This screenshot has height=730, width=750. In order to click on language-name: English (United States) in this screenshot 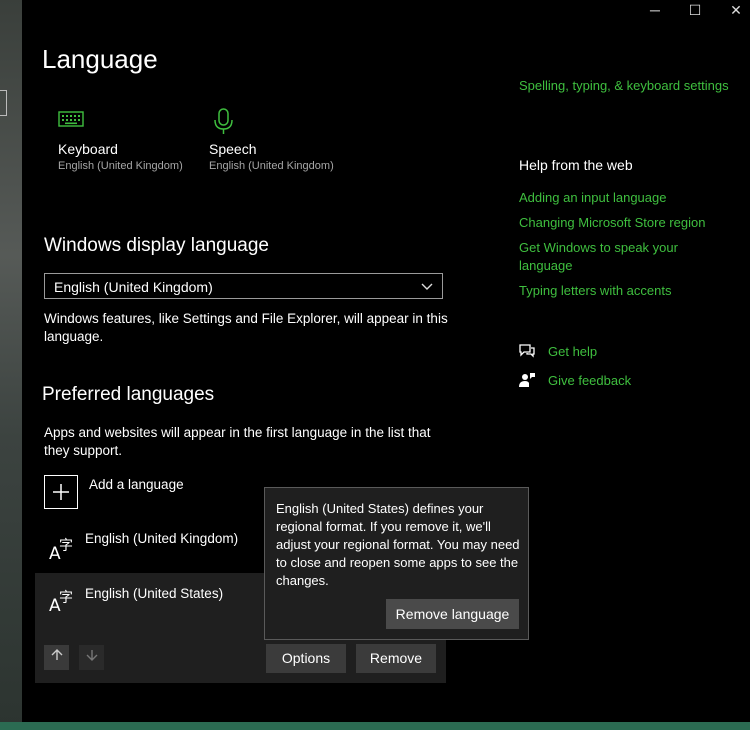, I will do `click(154, 593)`.